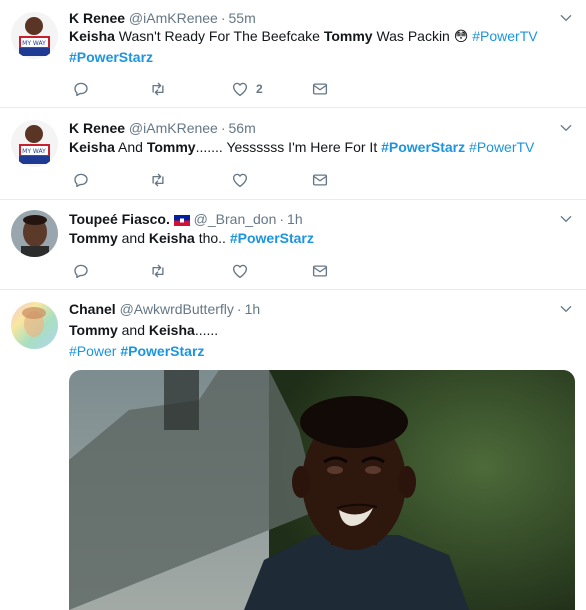  Describe the element at coordinates (259, 89) in the screenshot. I see `like-count: 2` at that location.